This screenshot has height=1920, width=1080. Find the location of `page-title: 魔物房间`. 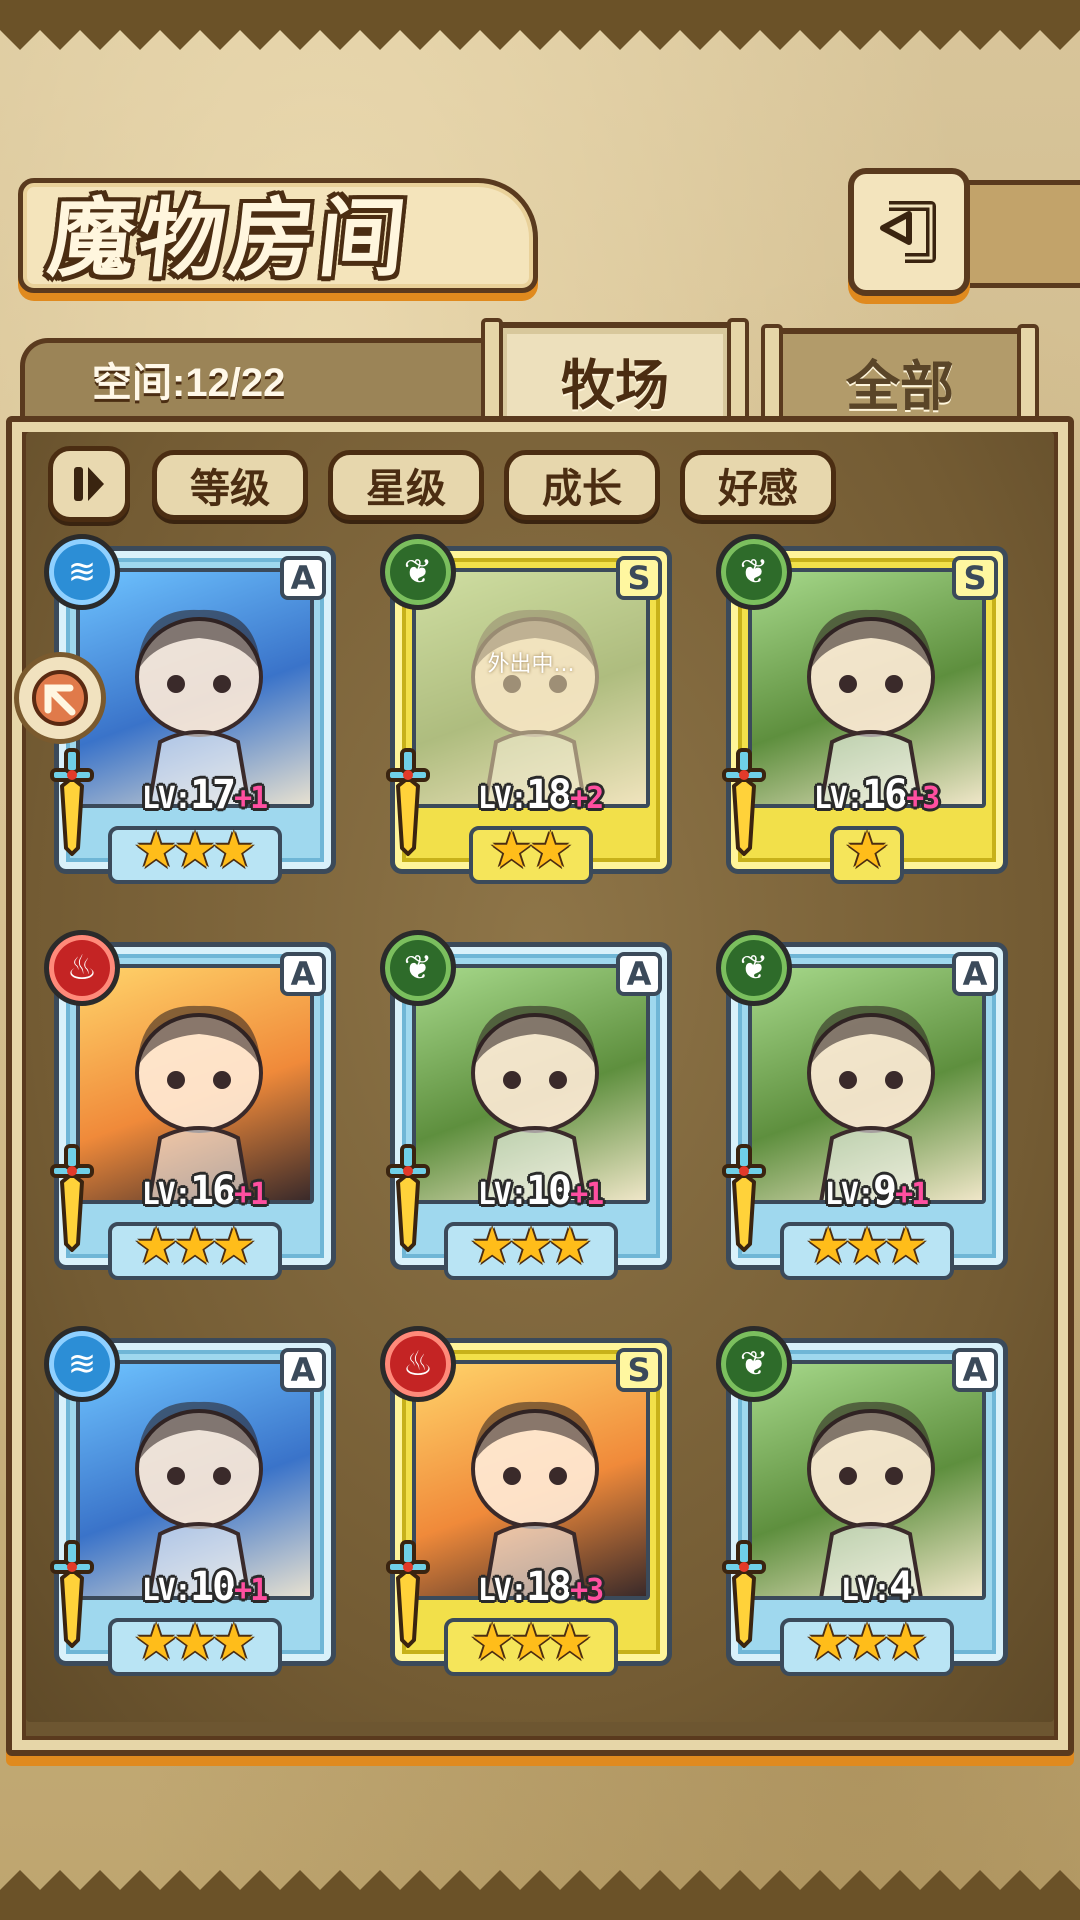

page-title: 魔物房间 is located at coordinates (229, 238).